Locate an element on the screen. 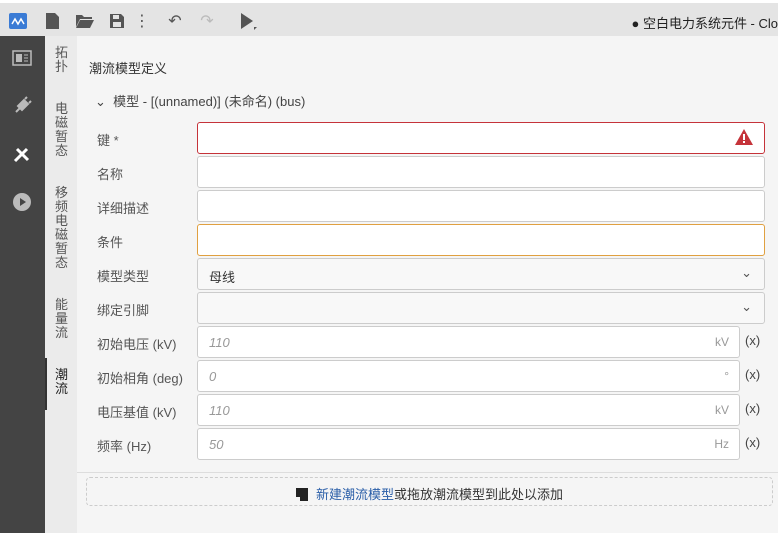 The height and width of the screenshot is (533, 778). save-icon is located at coordinates (117, 21).